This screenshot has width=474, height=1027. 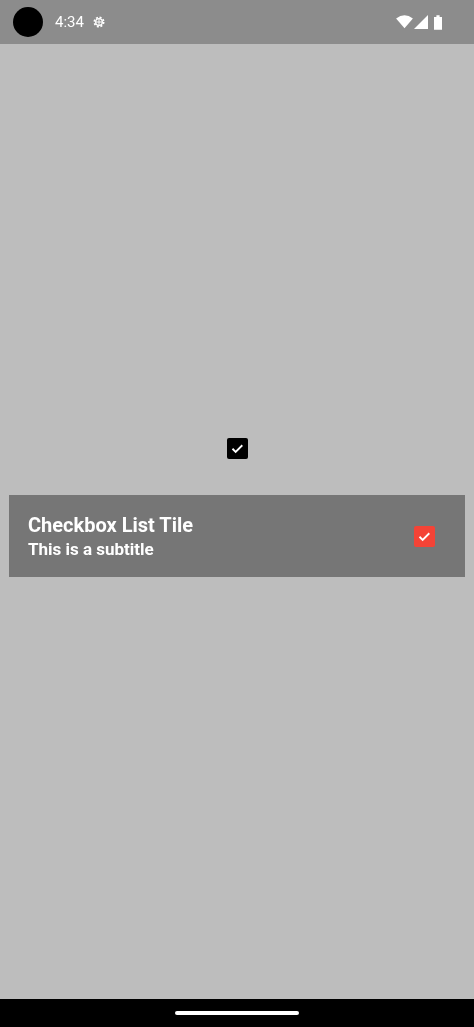 I want to click on status-time: 4:34, so click(x=69, y=22).